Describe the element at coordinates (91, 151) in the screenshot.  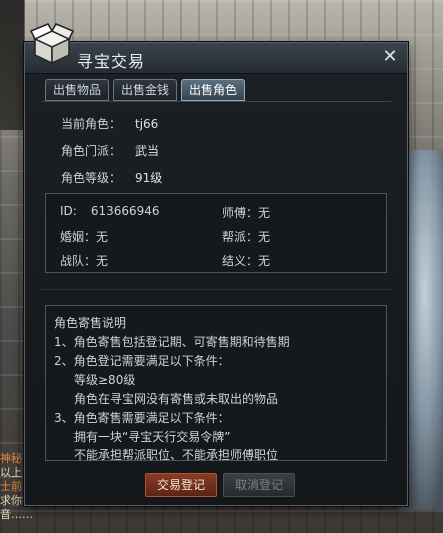
I see `character-sect-label: 角色门派：` at that location.